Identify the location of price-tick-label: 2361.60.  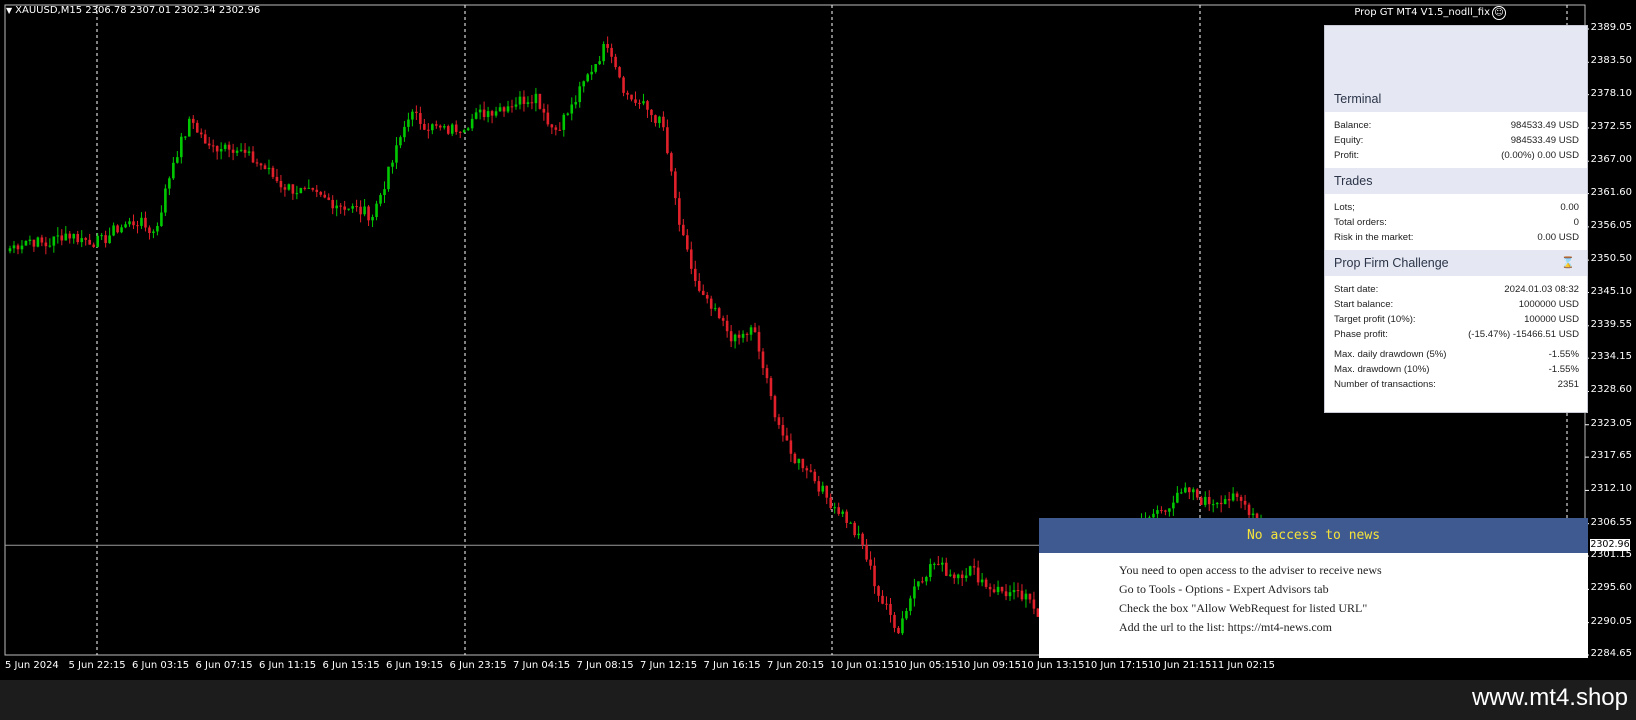
(1611, 192).